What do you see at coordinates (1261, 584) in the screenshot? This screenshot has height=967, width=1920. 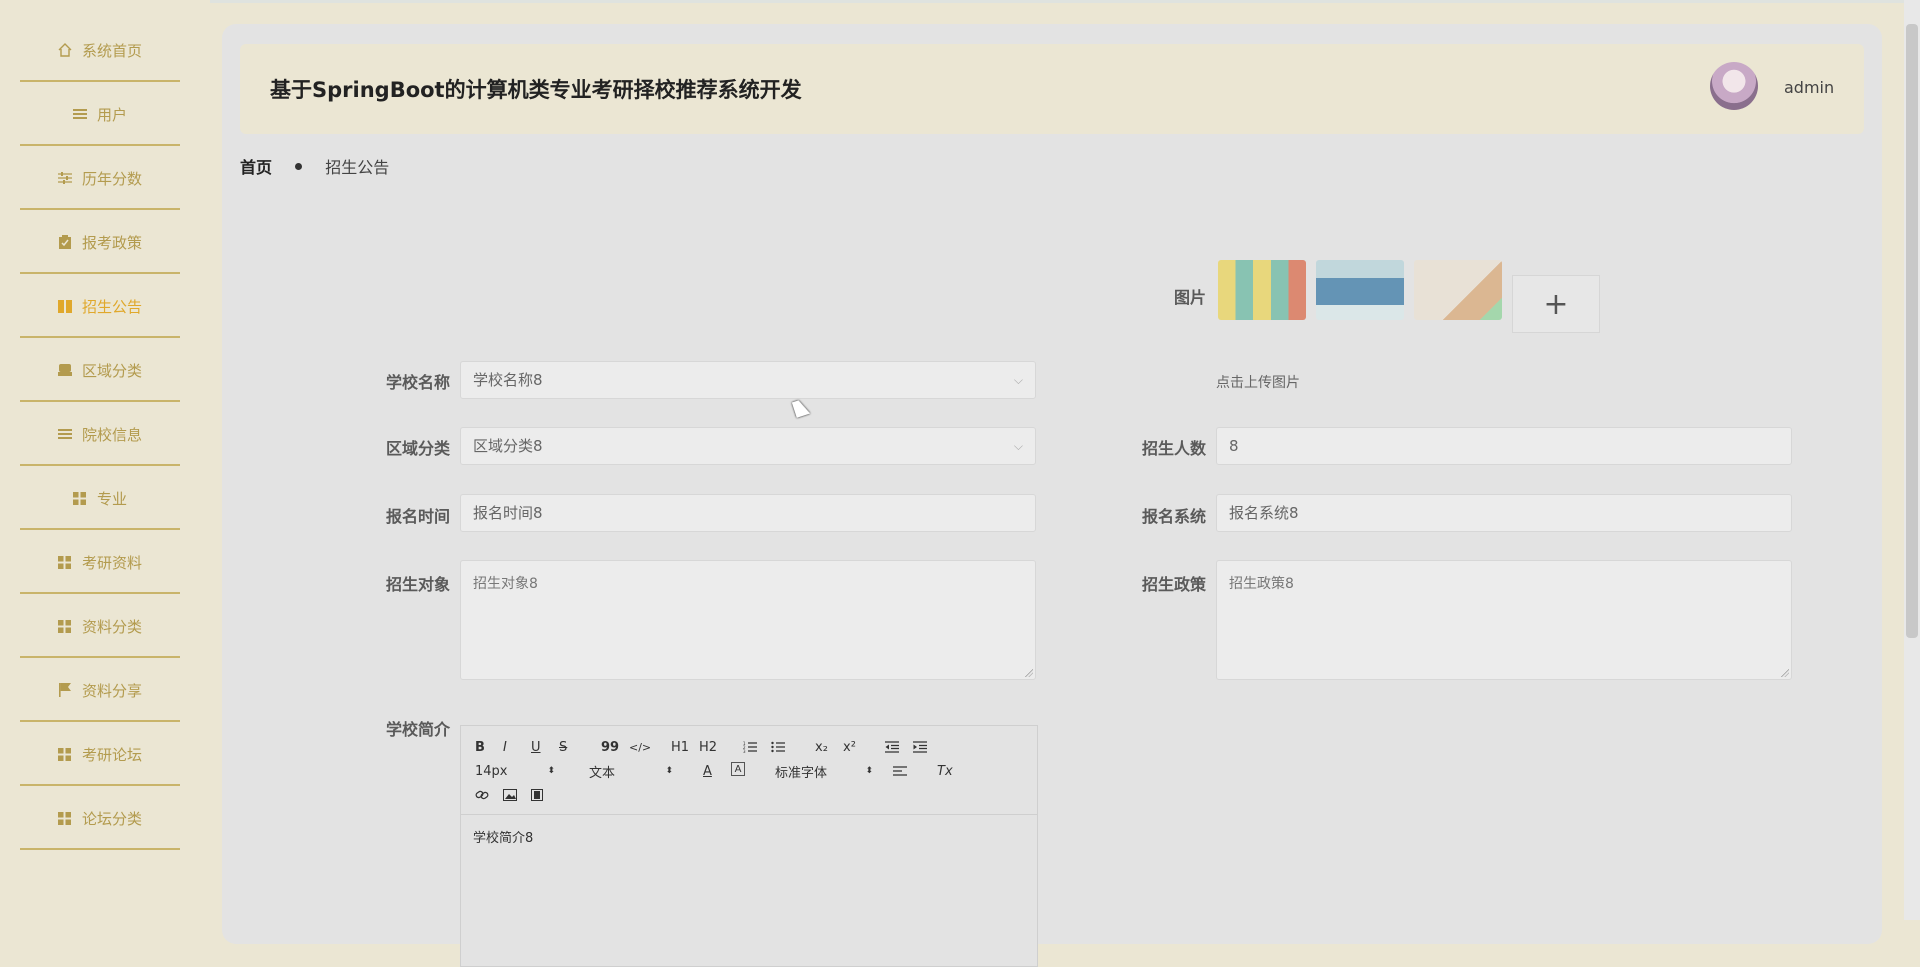 I see `policy-value: 招生政策8` at bounding box center [1261, 584].